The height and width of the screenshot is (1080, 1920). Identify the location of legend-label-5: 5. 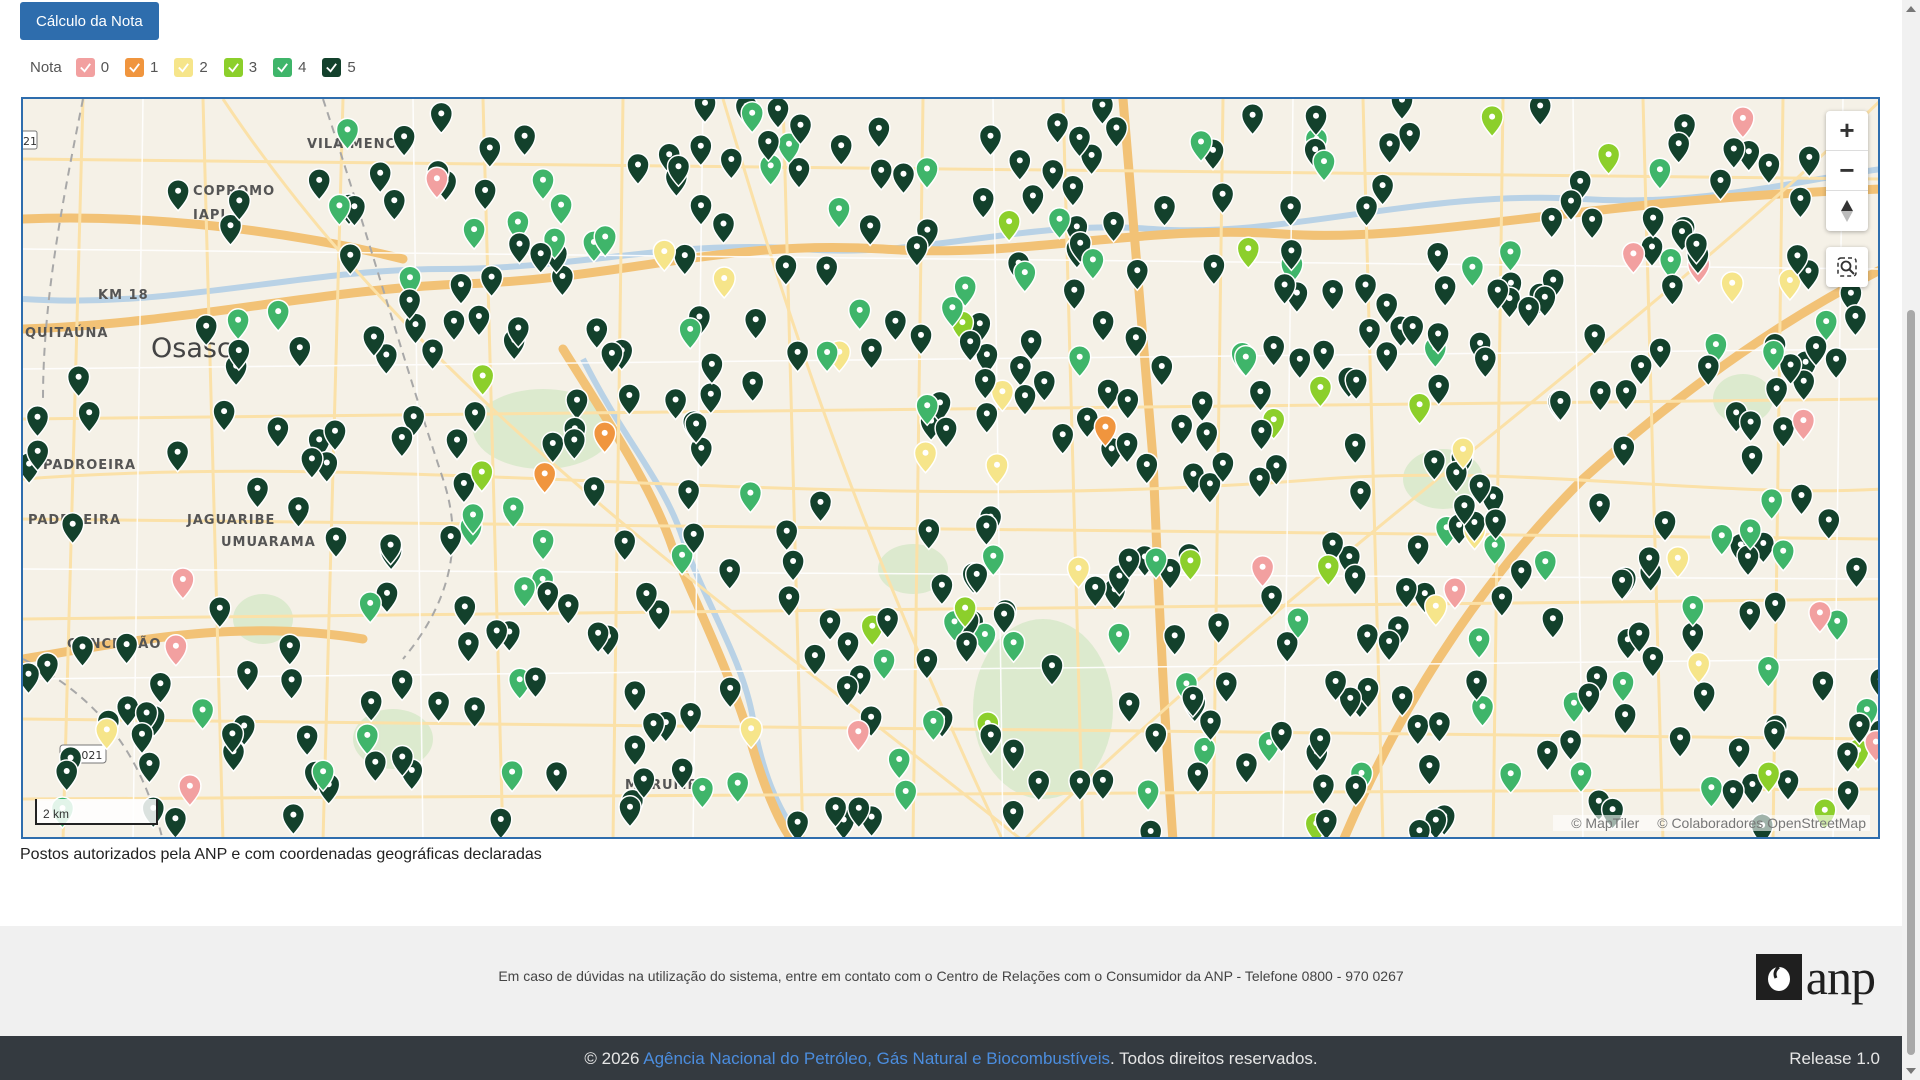
(351, 67).